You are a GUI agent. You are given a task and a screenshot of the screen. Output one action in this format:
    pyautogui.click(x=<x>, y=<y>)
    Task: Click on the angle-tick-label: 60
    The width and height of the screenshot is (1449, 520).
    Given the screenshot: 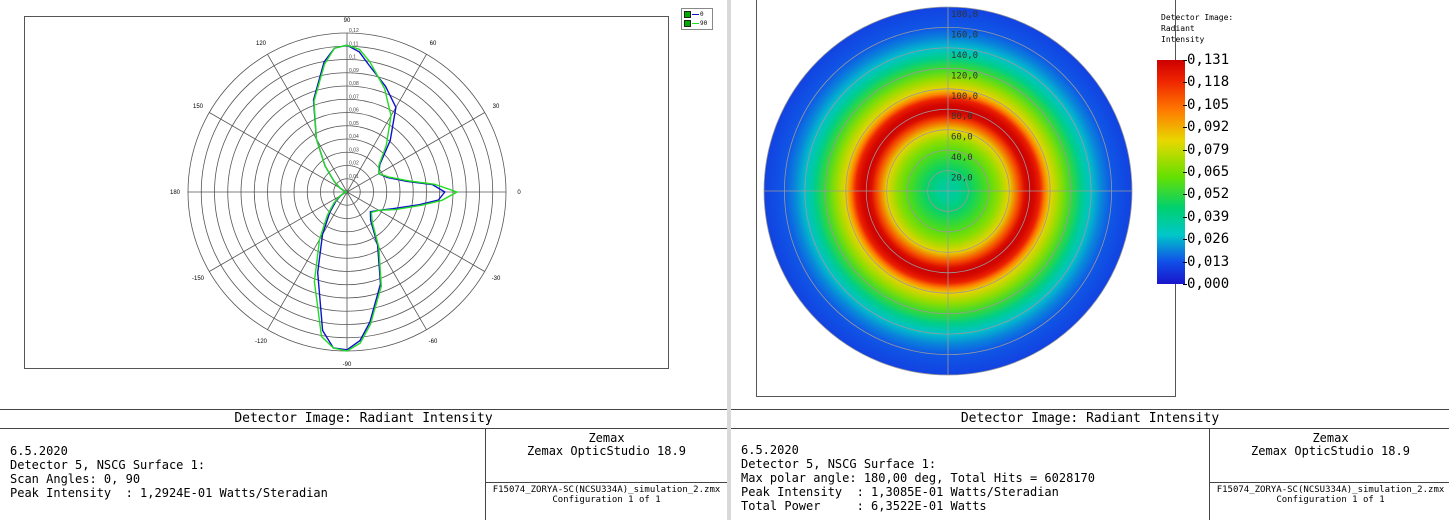 What is the action you would take?
    pyautogui.click(x=433, y=44)
    